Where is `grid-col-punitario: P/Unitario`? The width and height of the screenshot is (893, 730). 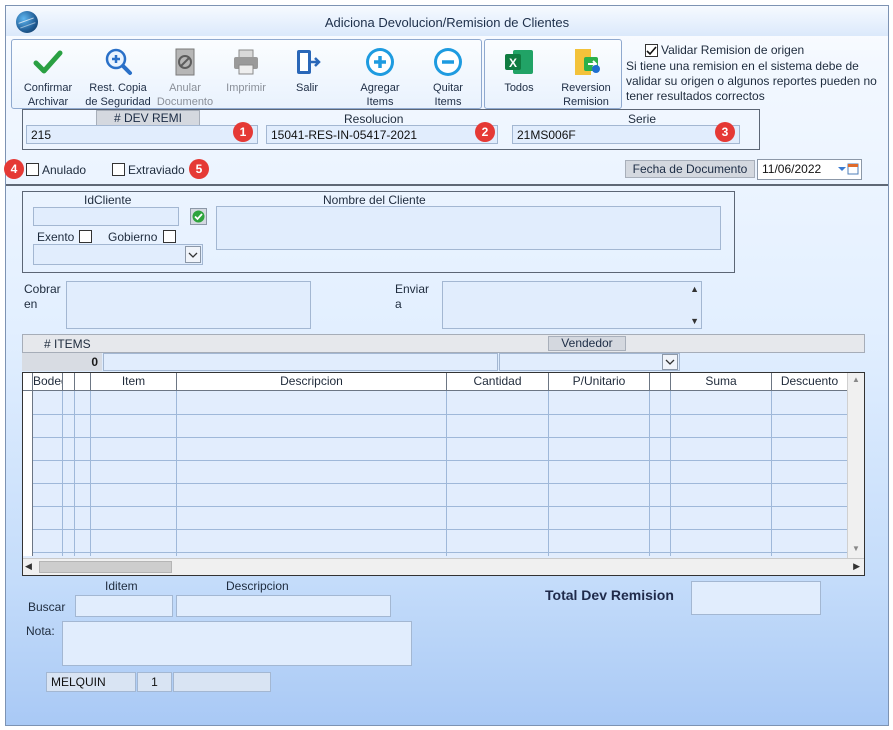
grid-col-punitario: P/Unitario is located at coordinates (599, 382).